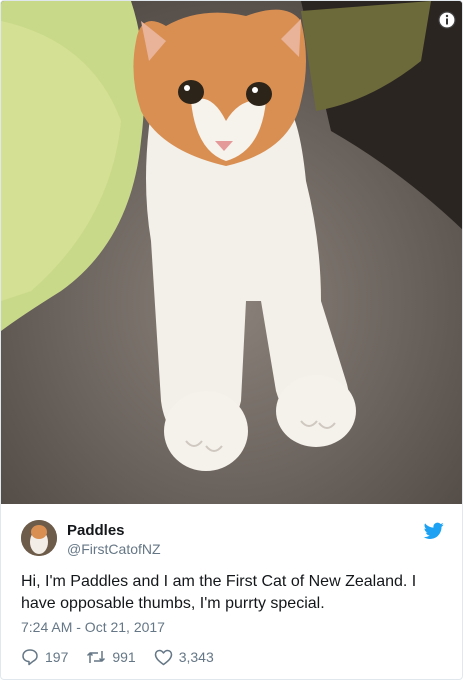 The height and width of the screenshot is (690, 465). Describe the element at coordinates (447, 20) in the screenshot. I see `info-icon` at that location.